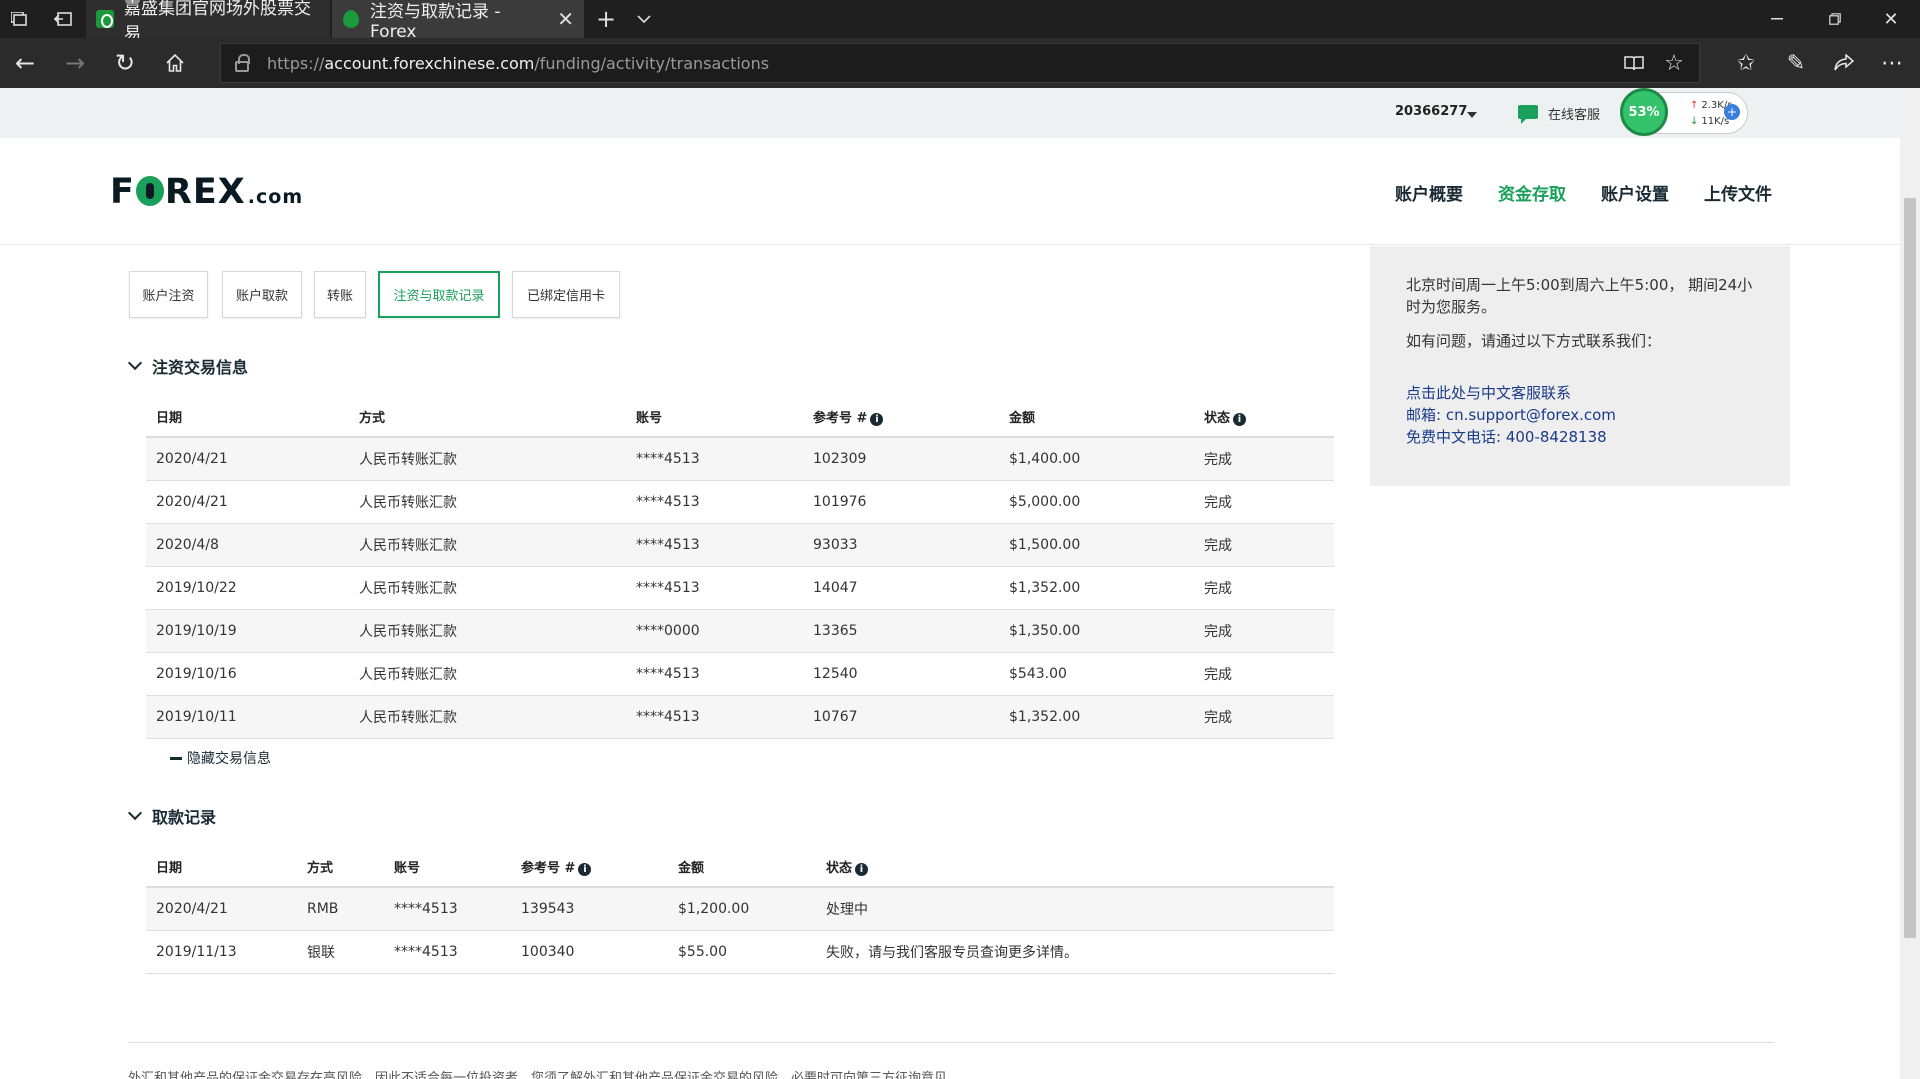 This screenshot has height=1079, width=1920. What do you see at coordinates (25, 63) in the screenshot?
I see `back-arrow-icon: ←` at bounding box center [25, 63].